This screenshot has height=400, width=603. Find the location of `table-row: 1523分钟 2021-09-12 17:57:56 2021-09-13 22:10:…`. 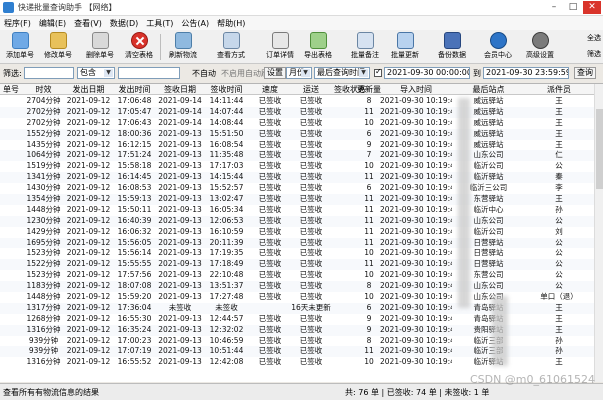

table-row: 1523分钟 2021-09-12 17:57:56 2021-09-13 22:10:… is located at coordinates (301, 275).